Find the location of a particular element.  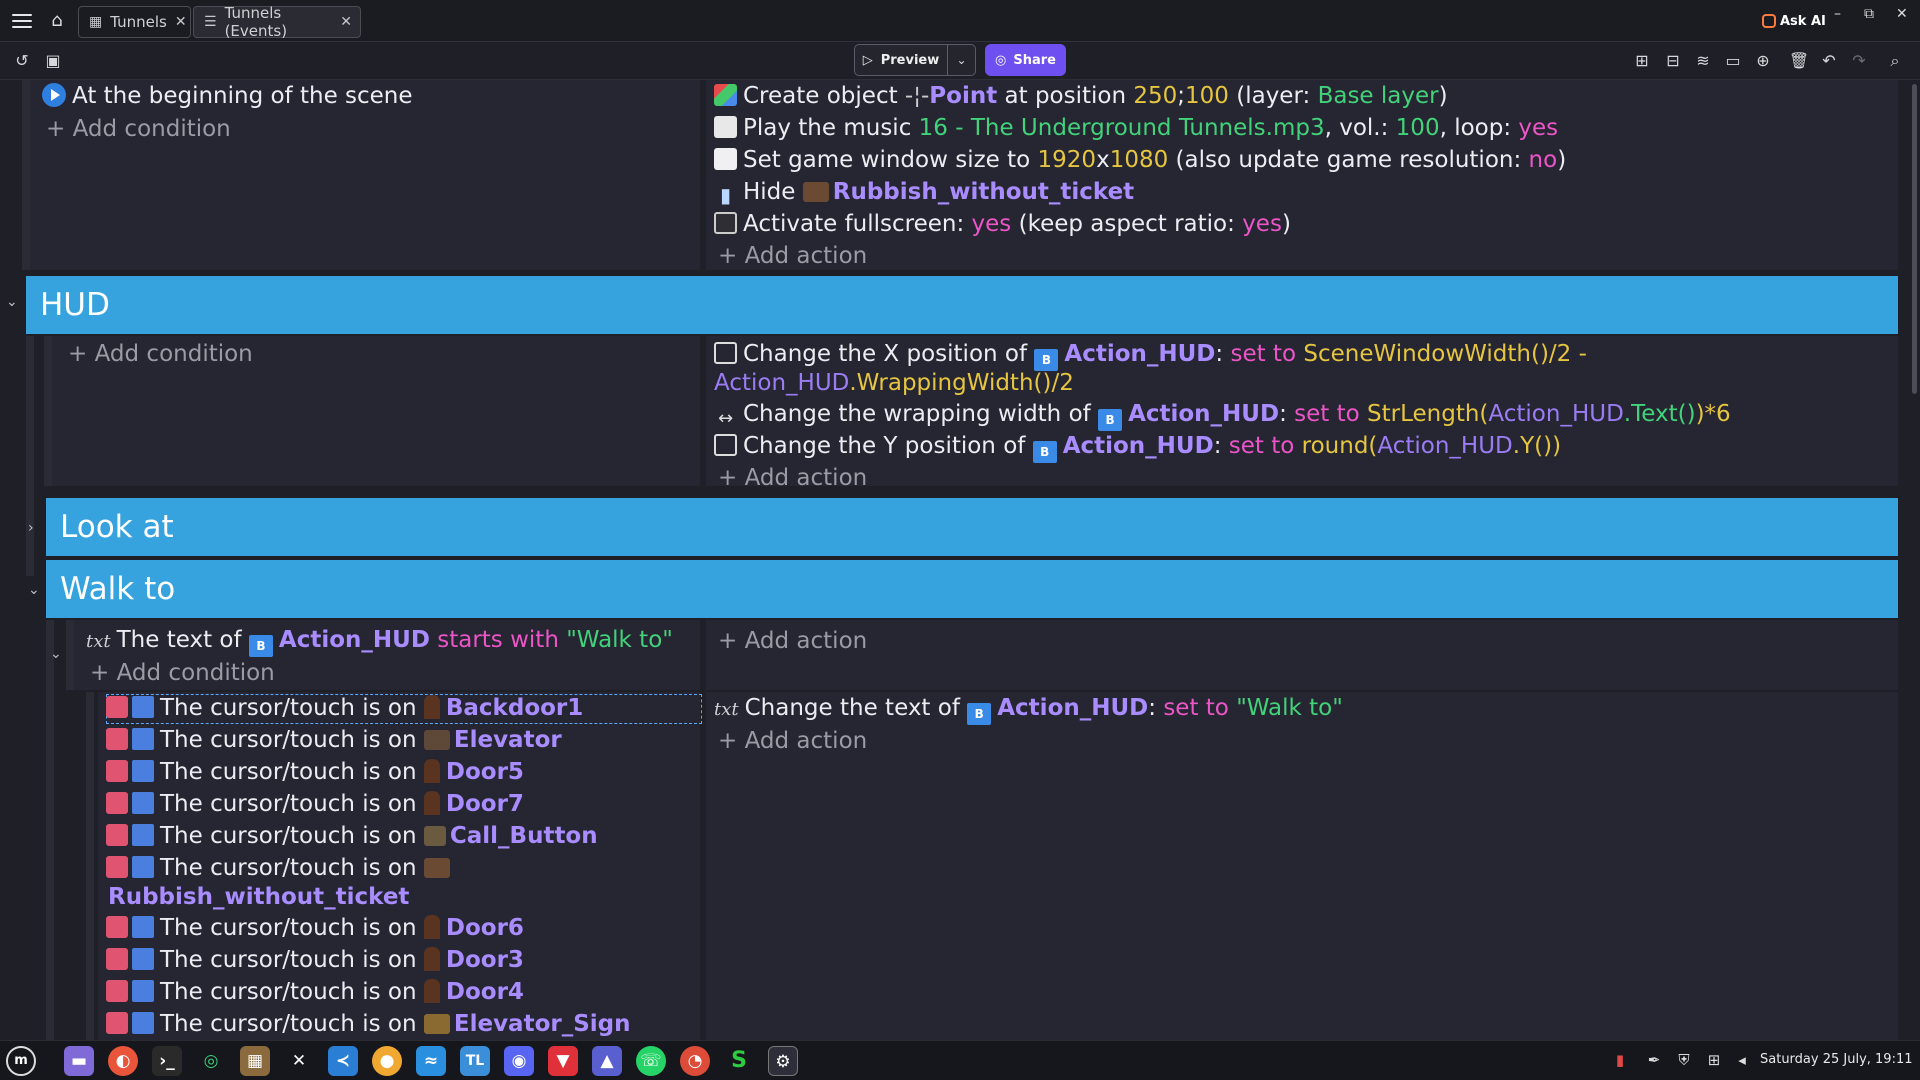

gdevelop-icon: ⚙ is located at coordinates (783, 1061).